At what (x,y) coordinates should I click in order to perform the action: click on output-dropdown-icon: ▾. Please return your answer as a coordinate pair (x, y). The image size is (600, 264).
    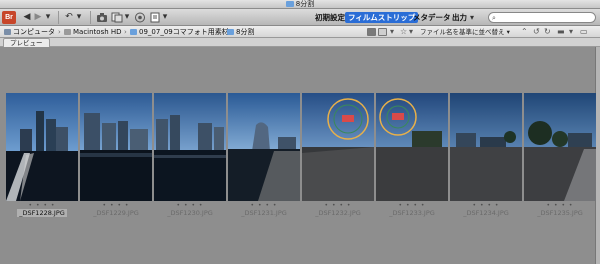
    Looking at the image, I should click on (165, 17).